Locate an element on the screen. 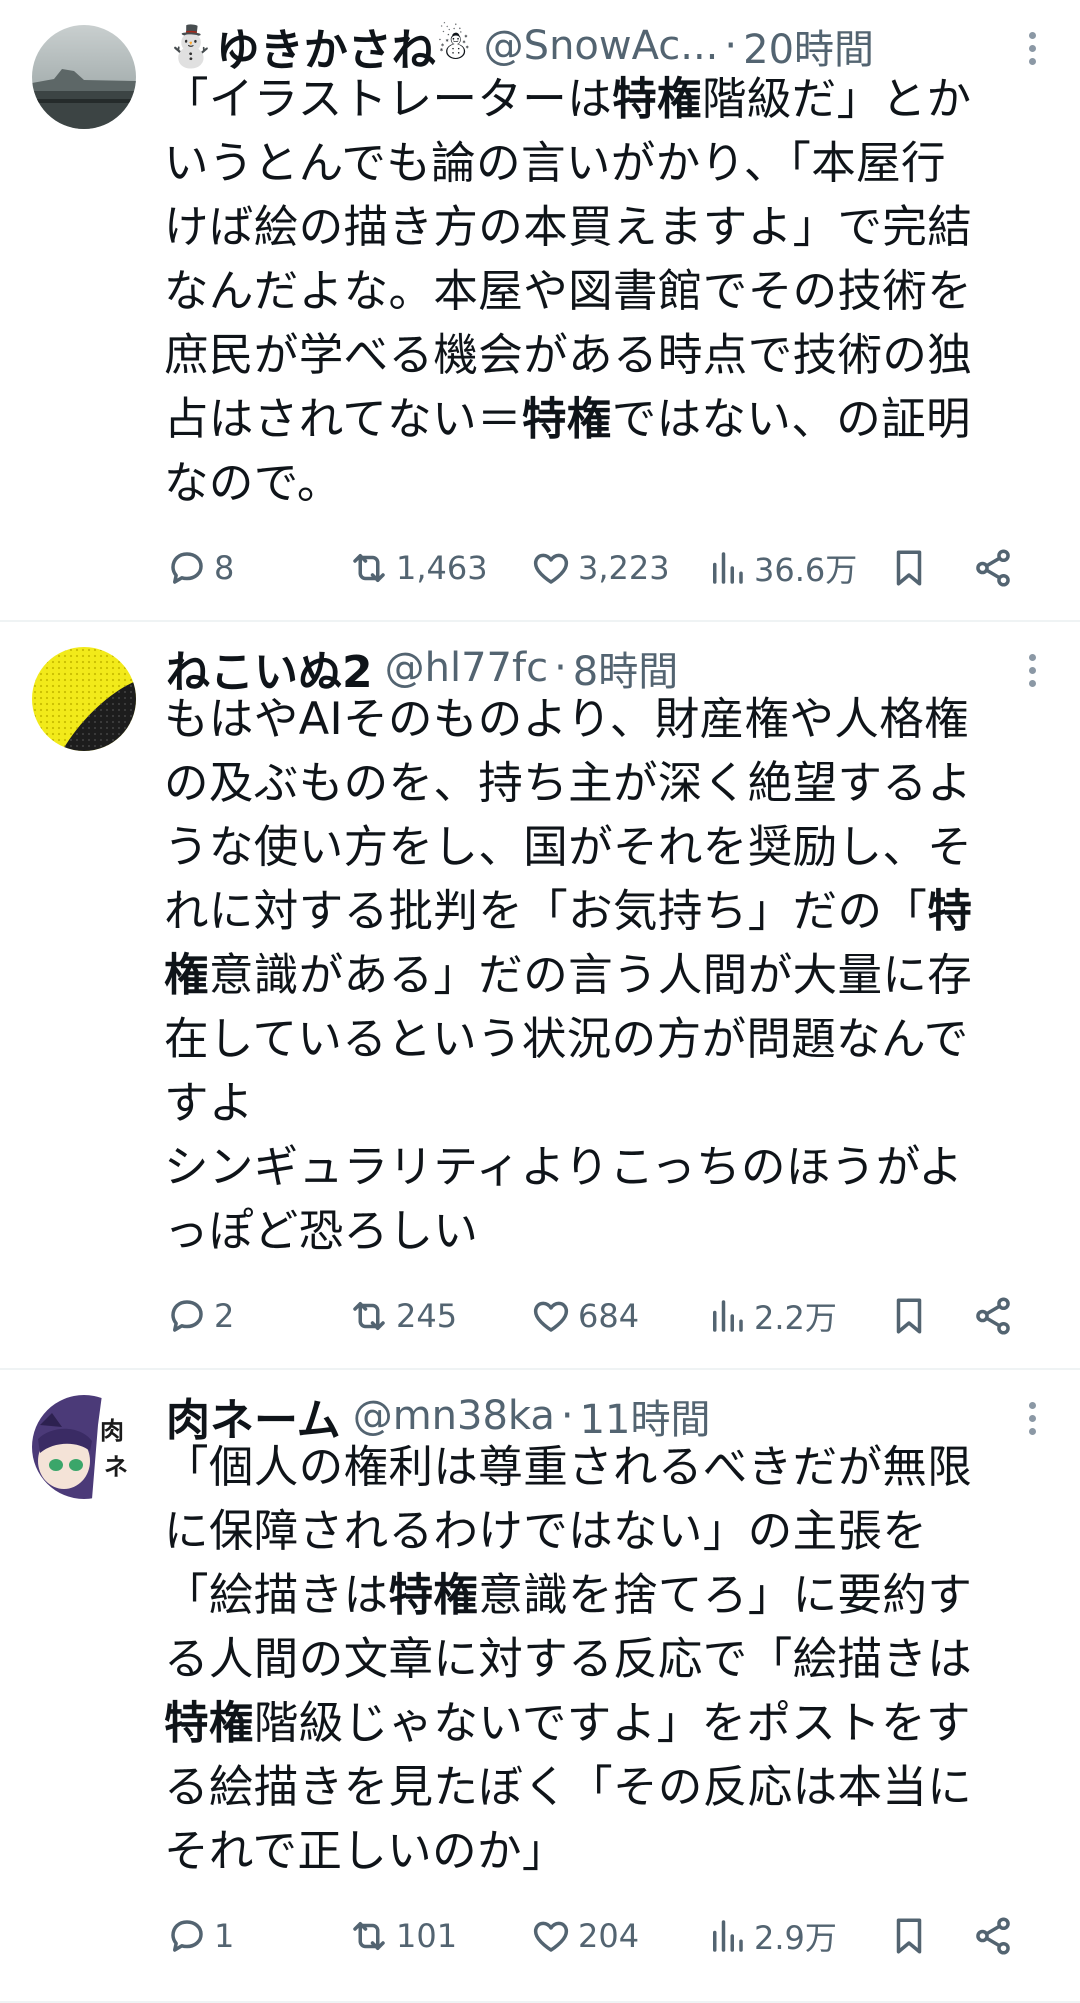 The width and height of the screenshot is (1080, 2003). text-line: 在しているという状況の方が問題なんで is located at coordinates (566, 1039).